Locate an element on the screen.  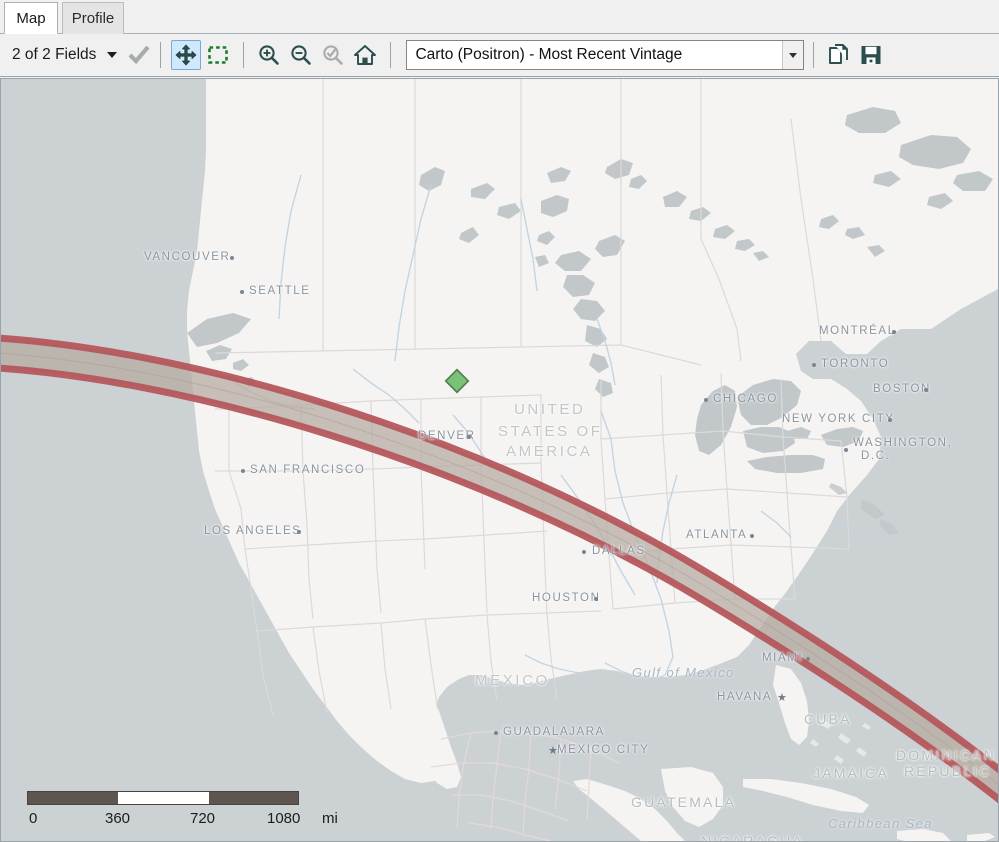
tab-map-label: Map is located at coordinates (31, 18).